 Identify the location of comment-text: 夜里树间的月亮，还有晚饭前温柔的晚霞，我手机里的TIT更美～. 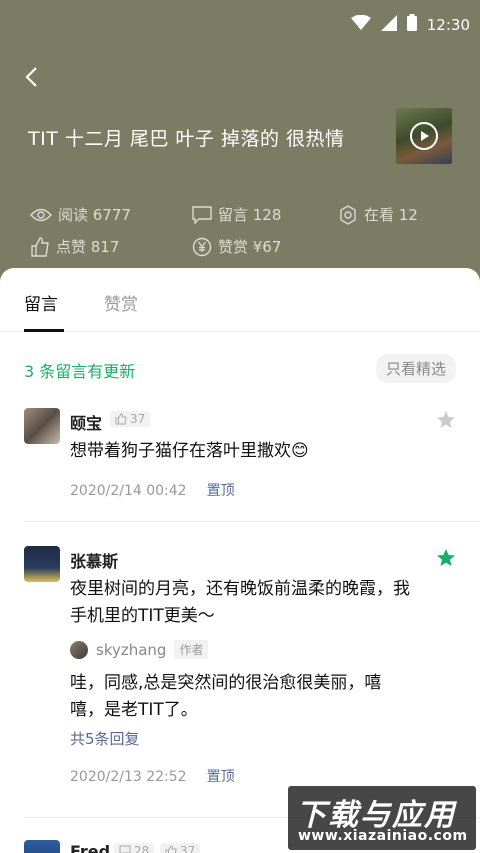
(240, 602).